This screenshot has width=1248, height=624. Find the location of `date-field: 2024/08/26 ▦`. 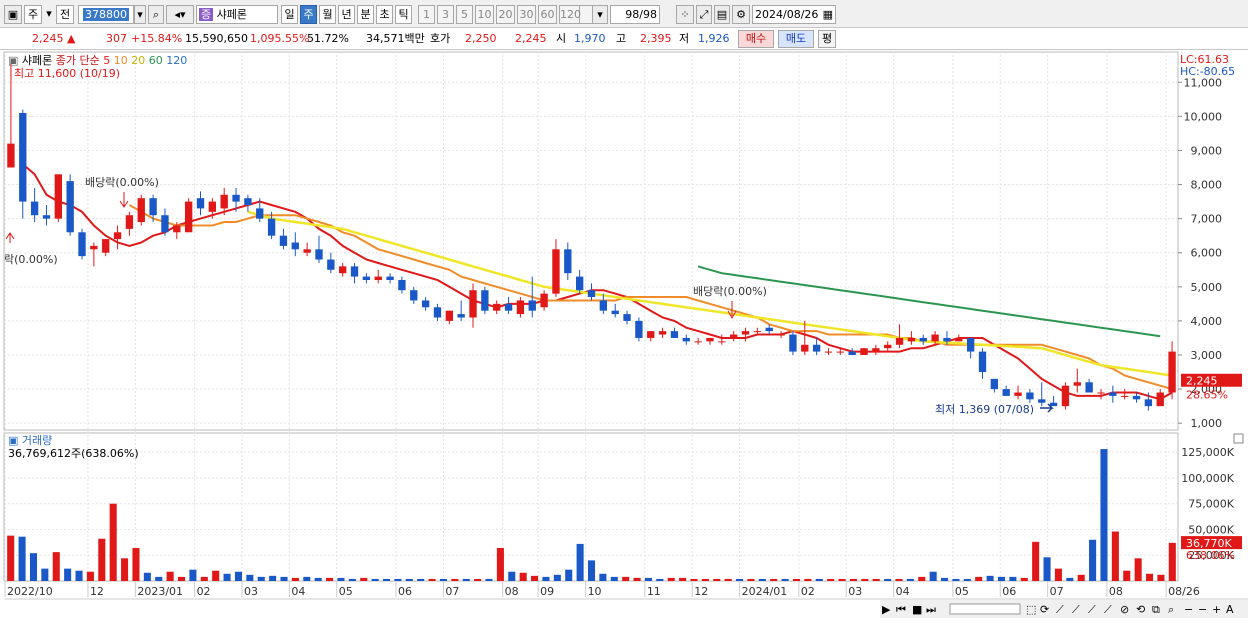

date-field: 2024/08/26 ▦ is located at coordinates (794, 14).